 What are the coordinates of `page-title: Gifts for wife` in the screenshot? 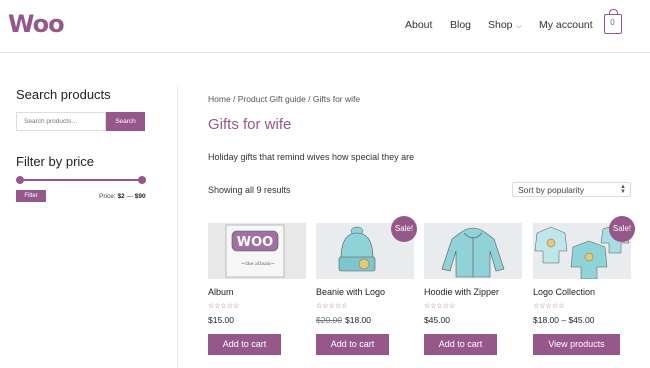 It's located at (250, 124).